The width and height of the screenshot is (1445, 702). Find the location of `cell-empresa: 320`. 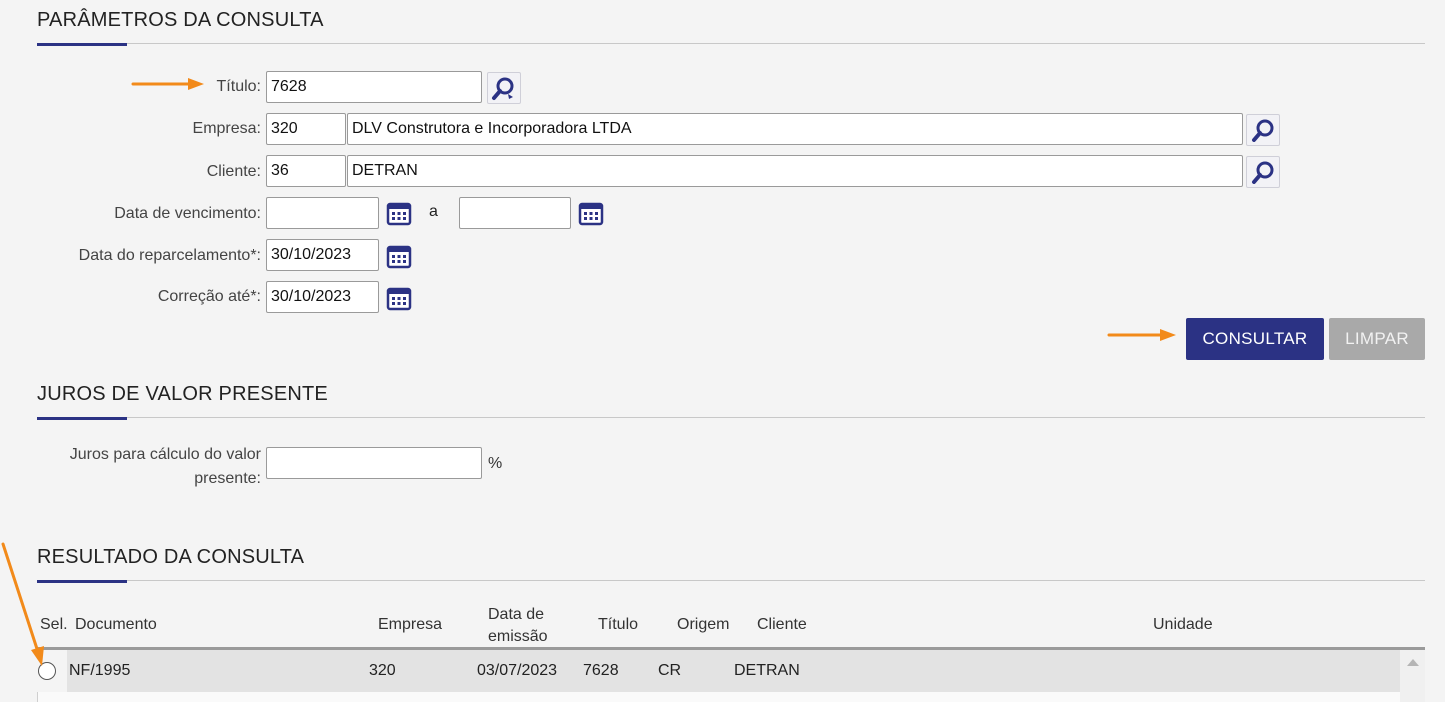

cell-empresa: 320 is located at coordinates (382, 670).